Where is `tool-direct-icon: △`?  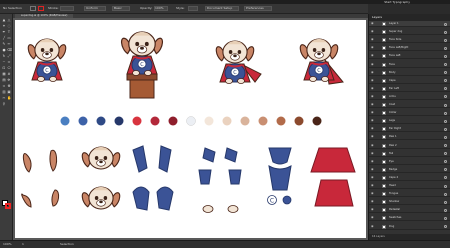
tool-direct-icon: △ is located at coordinates (9, 20).